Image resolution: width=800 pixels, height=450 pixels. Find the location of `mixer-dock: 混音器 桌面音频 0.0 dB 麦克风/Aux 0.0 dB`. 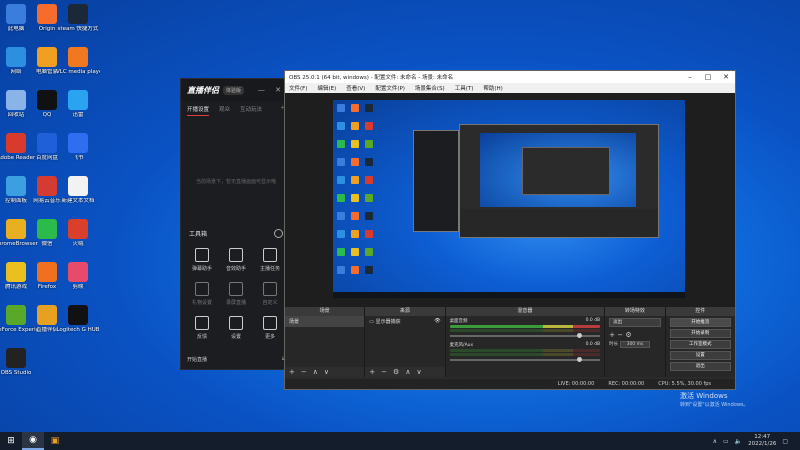

mixer-dock: 混音器 桌面音频 0.0 dB 麦克风/Aux 0.0 dB is located at coordinates (525, 342).